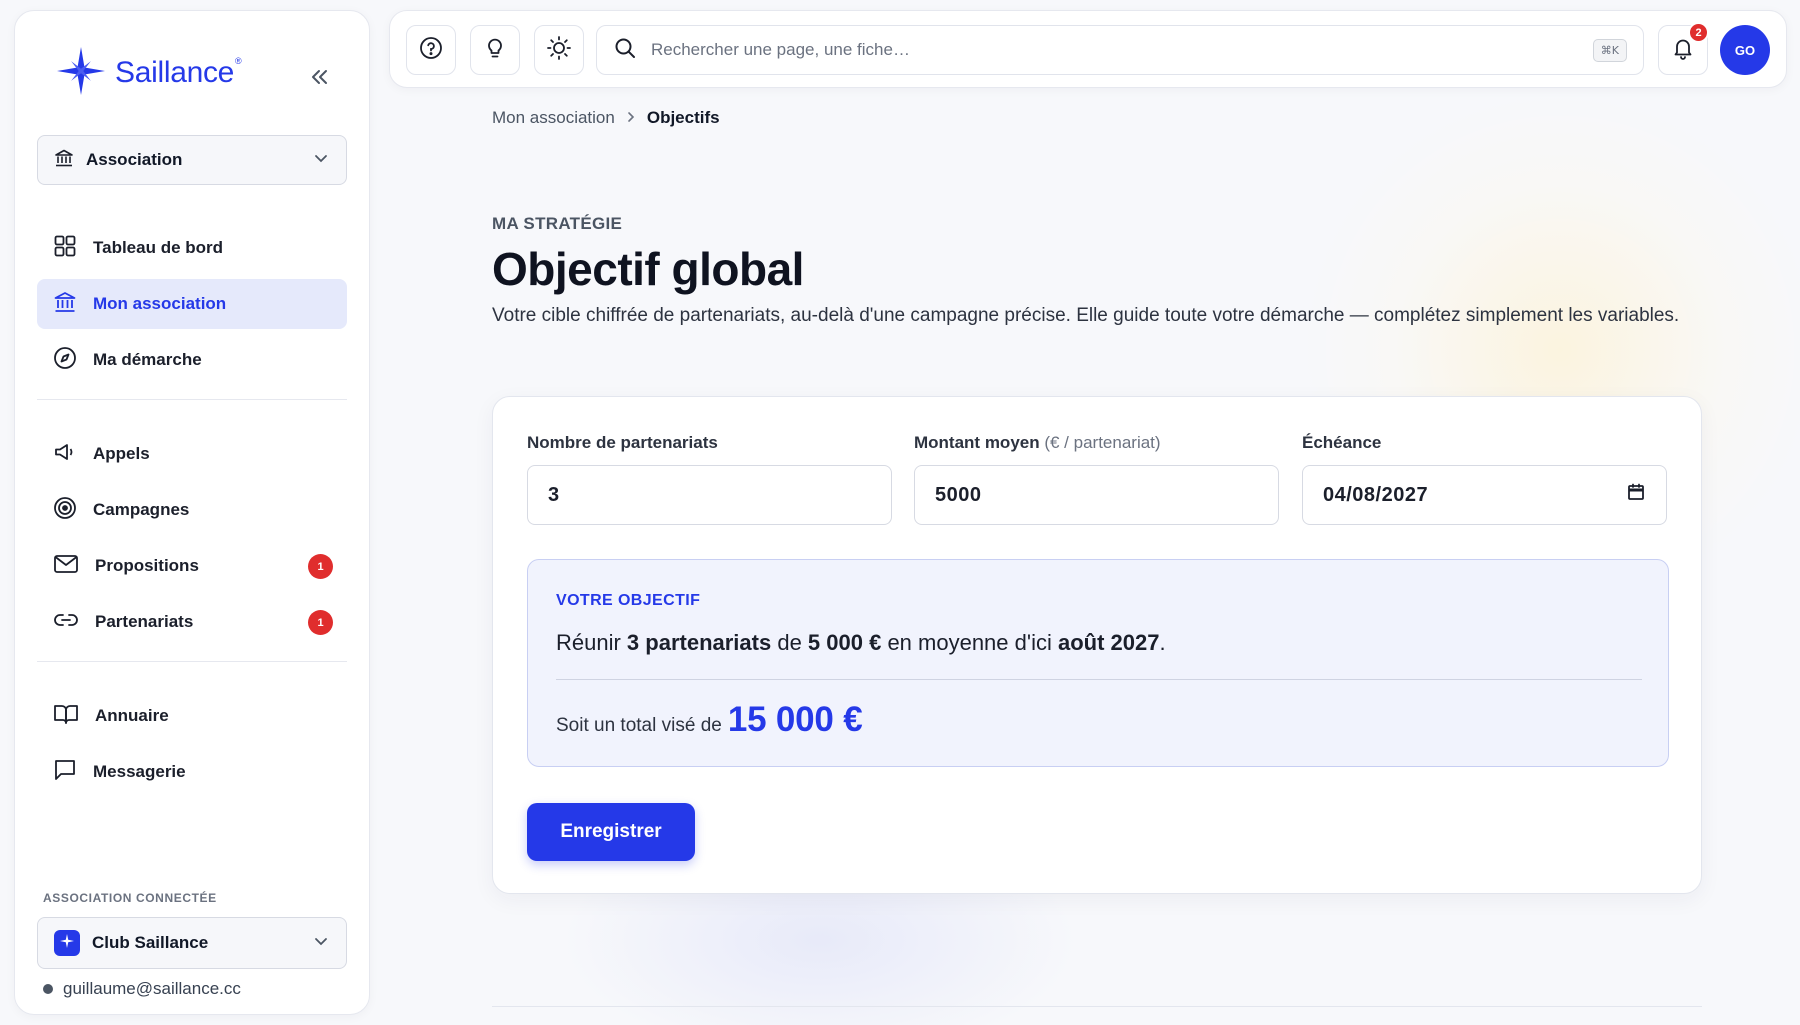 This screenshot has width=1800, height=1025. I want to click on chevron-right-icon, so click(631, 118).